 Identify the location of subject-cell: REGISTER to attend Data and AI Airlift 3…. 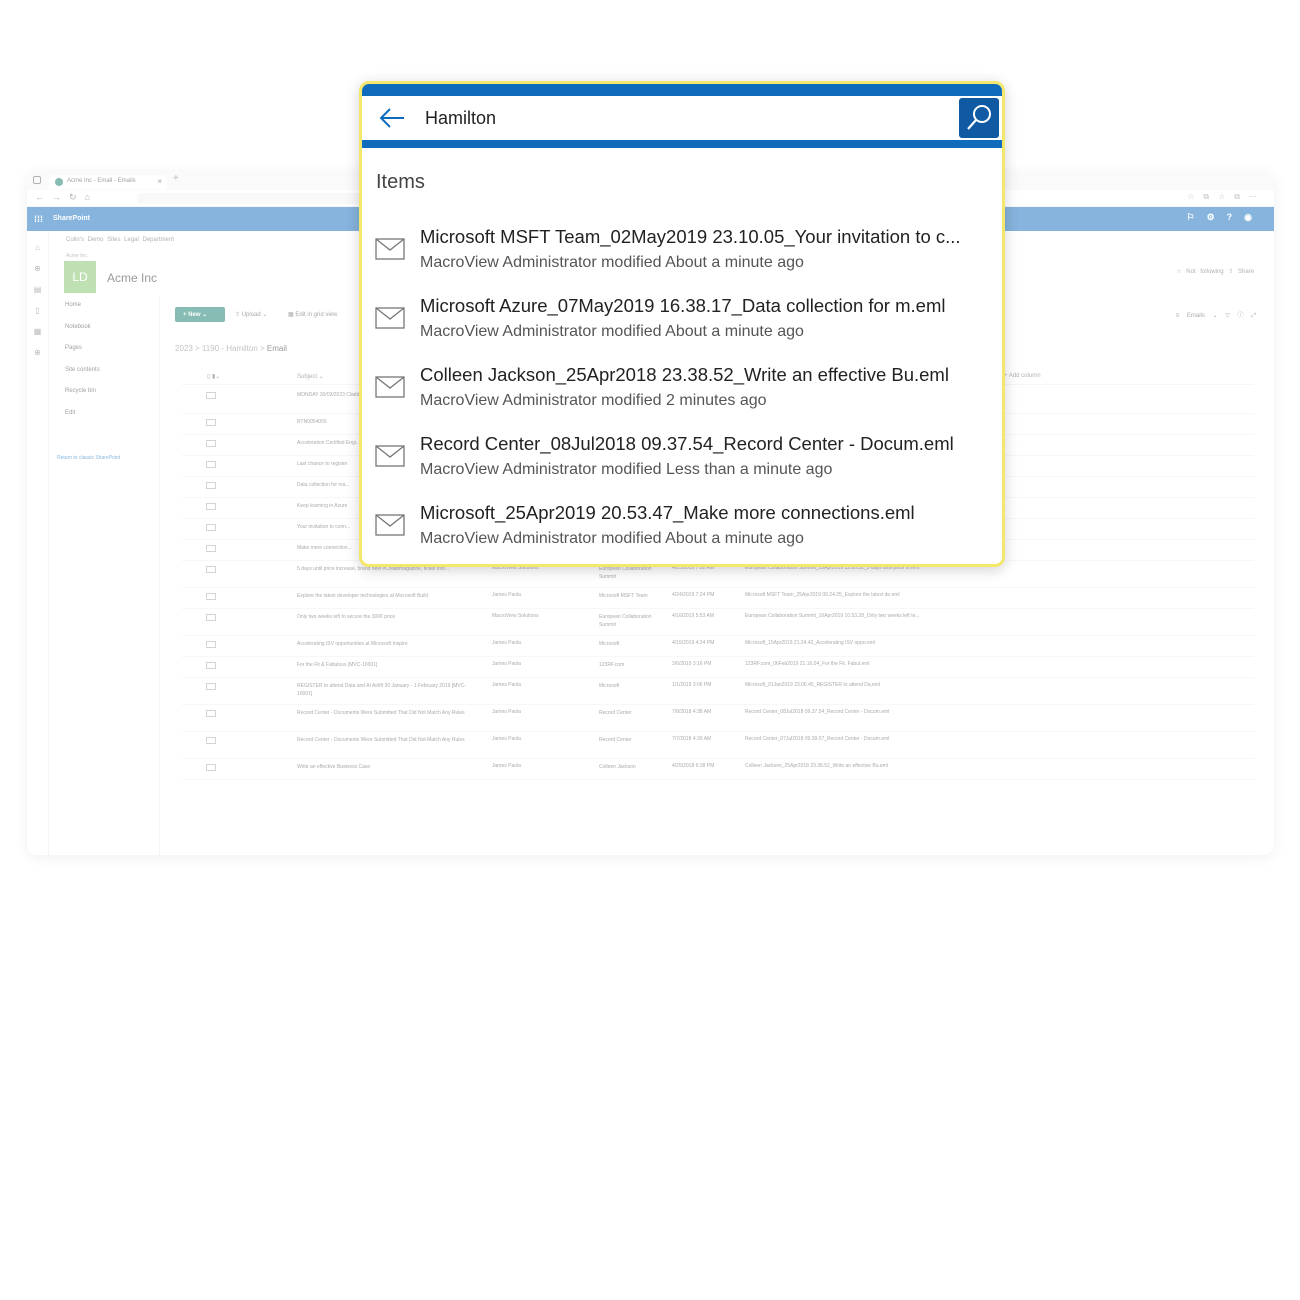
(388, 690).